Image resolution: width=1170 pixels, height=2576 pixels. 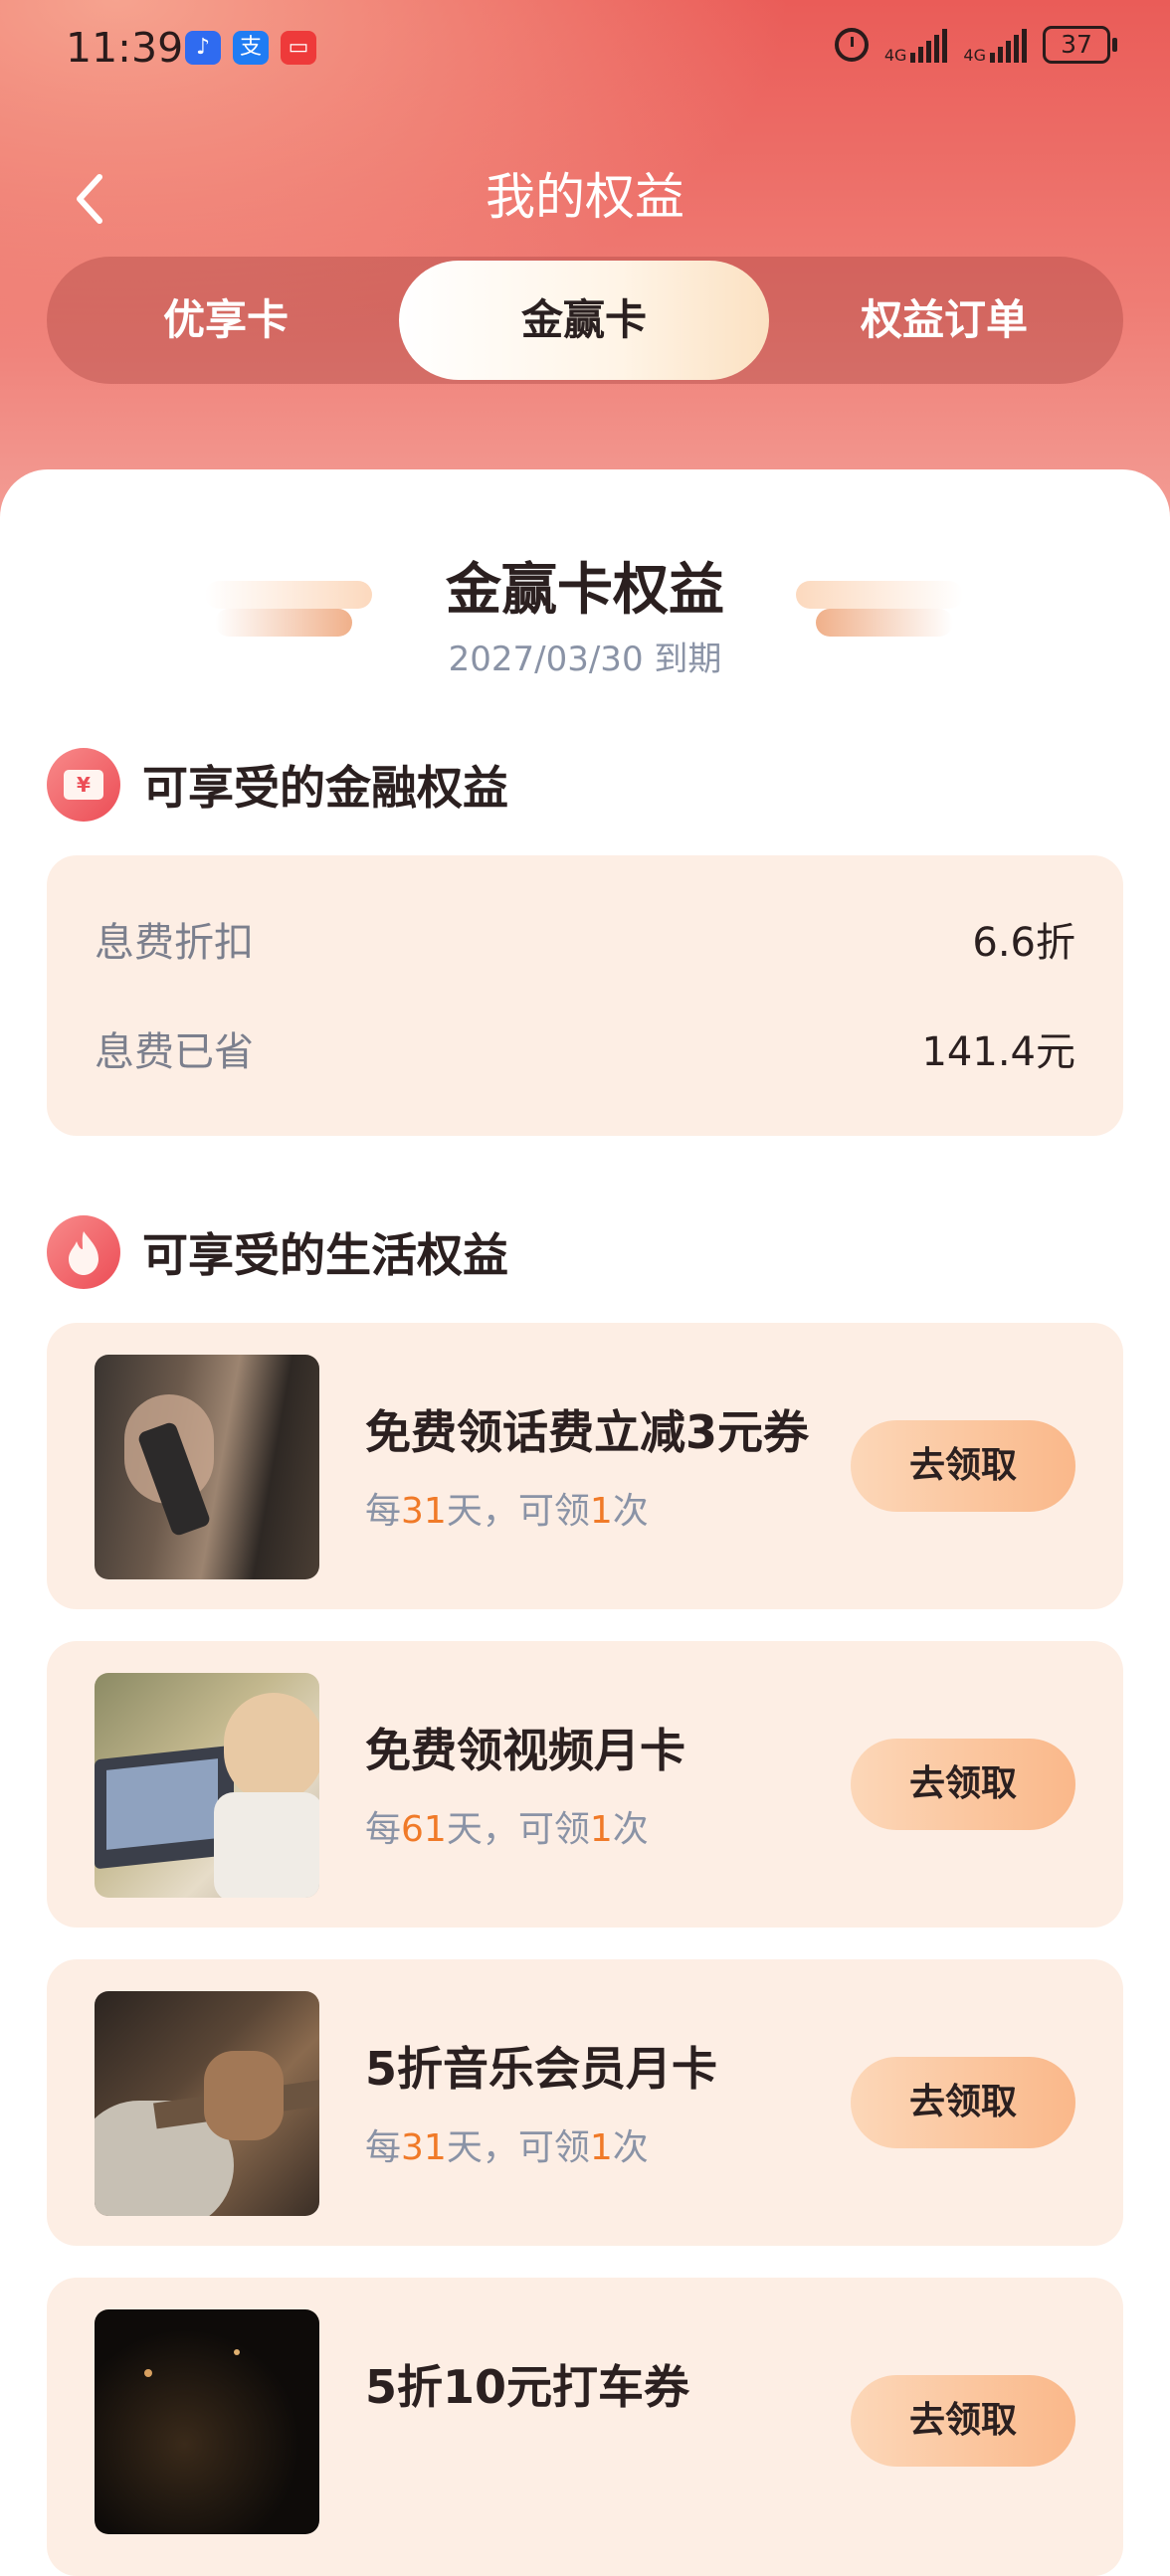 I want to click on finance-section-header: ¥ 可享受的金融权益, so click(x=277, y=785).